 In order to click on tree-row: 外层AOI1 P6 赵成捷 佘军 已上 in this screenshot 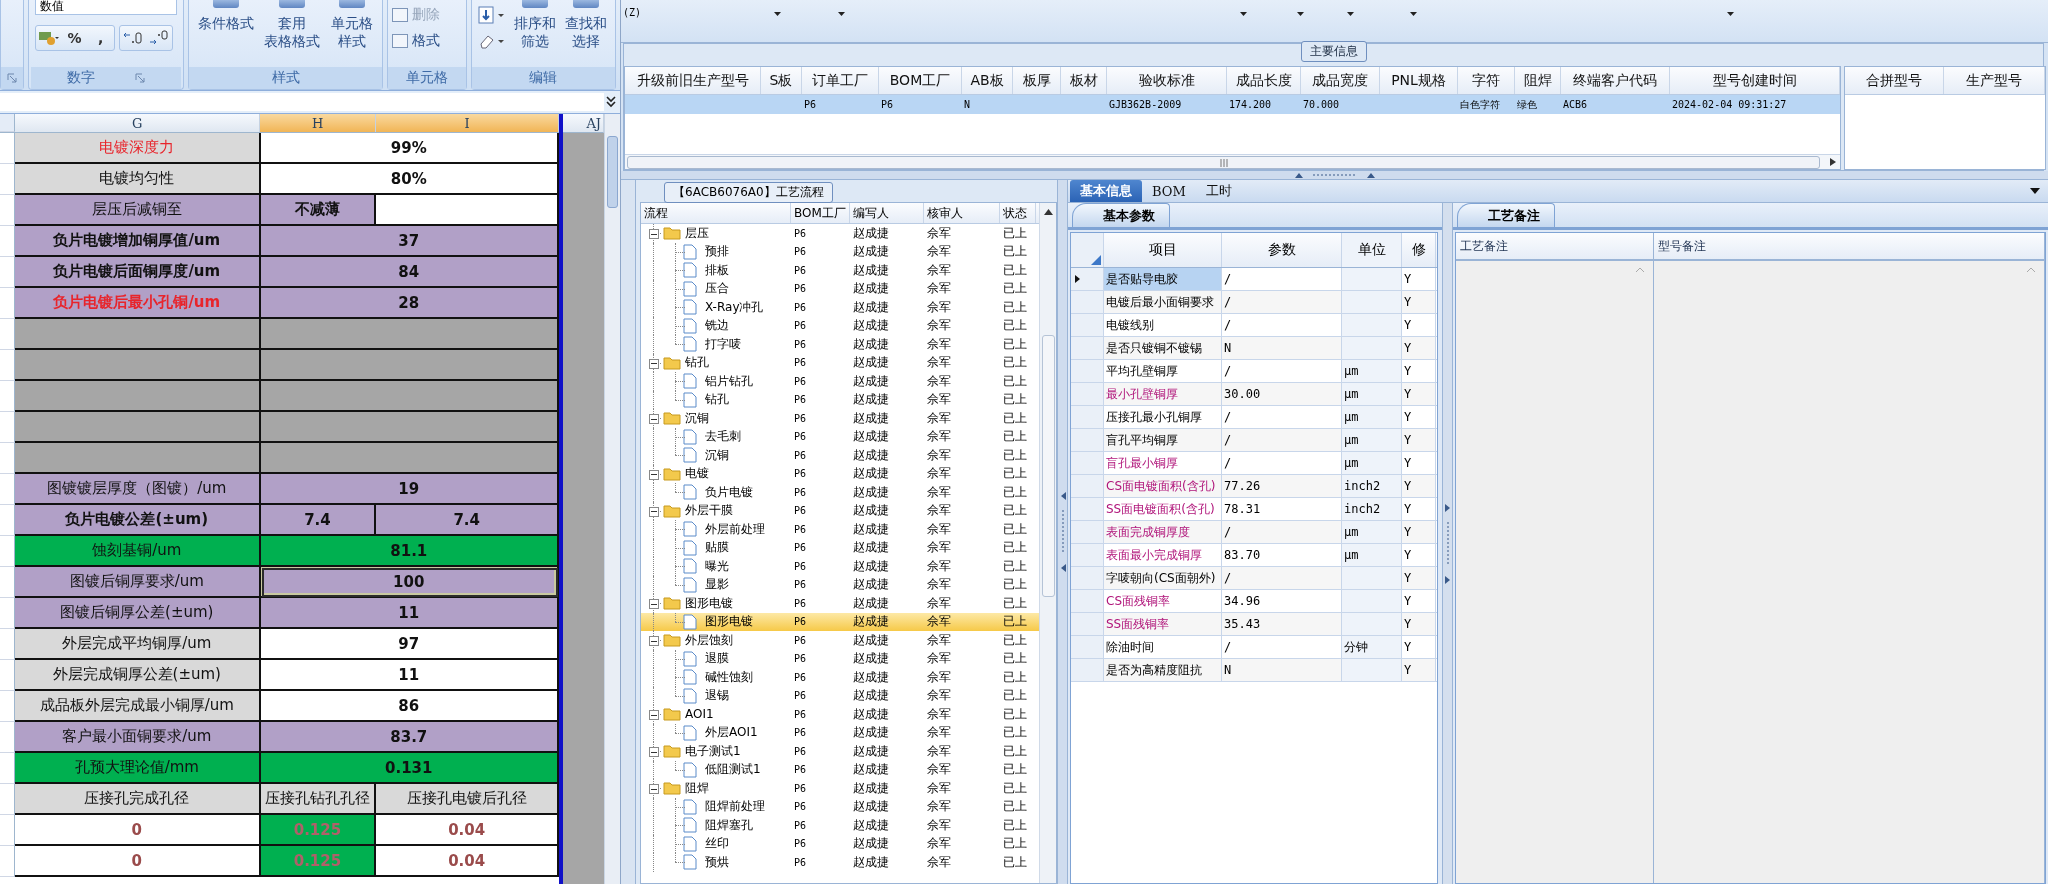, I will do `click(840, 732)`.